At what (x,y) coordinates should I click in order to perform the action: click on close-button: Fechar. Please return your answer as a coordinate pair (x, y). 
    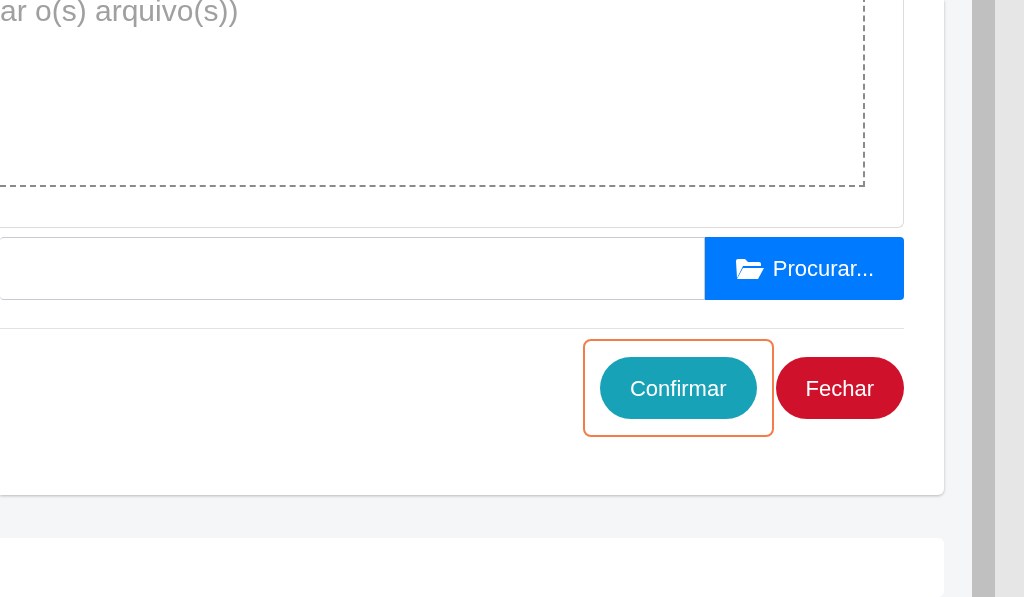
    Looking at the image, I should click on (839, 388).